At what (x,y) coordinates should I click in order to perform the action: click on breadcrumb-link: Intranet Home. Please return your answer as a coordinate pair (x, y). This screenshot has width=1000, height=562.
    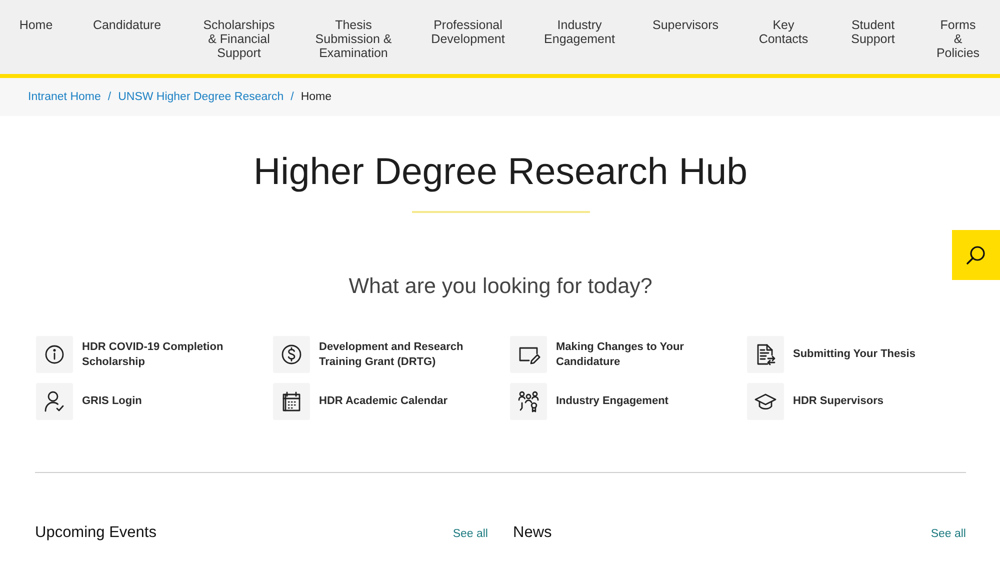
    Looking at the image, I should click on (64, 97).